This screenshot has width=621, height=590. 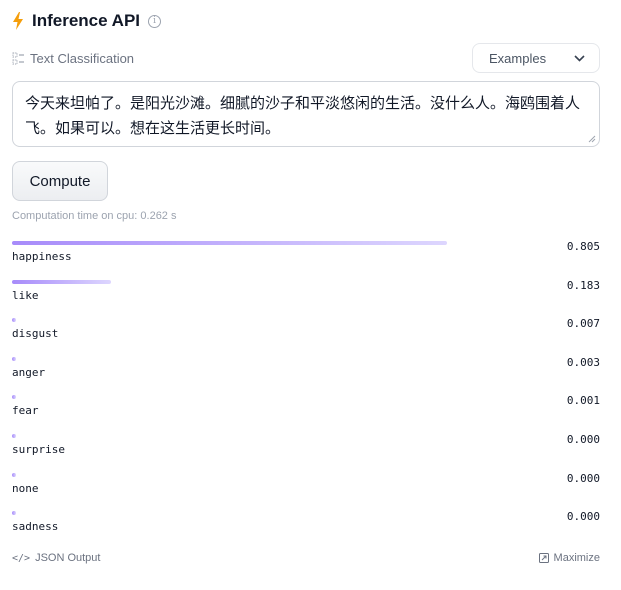 I want to click on result-row: fear 0.001, so click(x=306, y=409).